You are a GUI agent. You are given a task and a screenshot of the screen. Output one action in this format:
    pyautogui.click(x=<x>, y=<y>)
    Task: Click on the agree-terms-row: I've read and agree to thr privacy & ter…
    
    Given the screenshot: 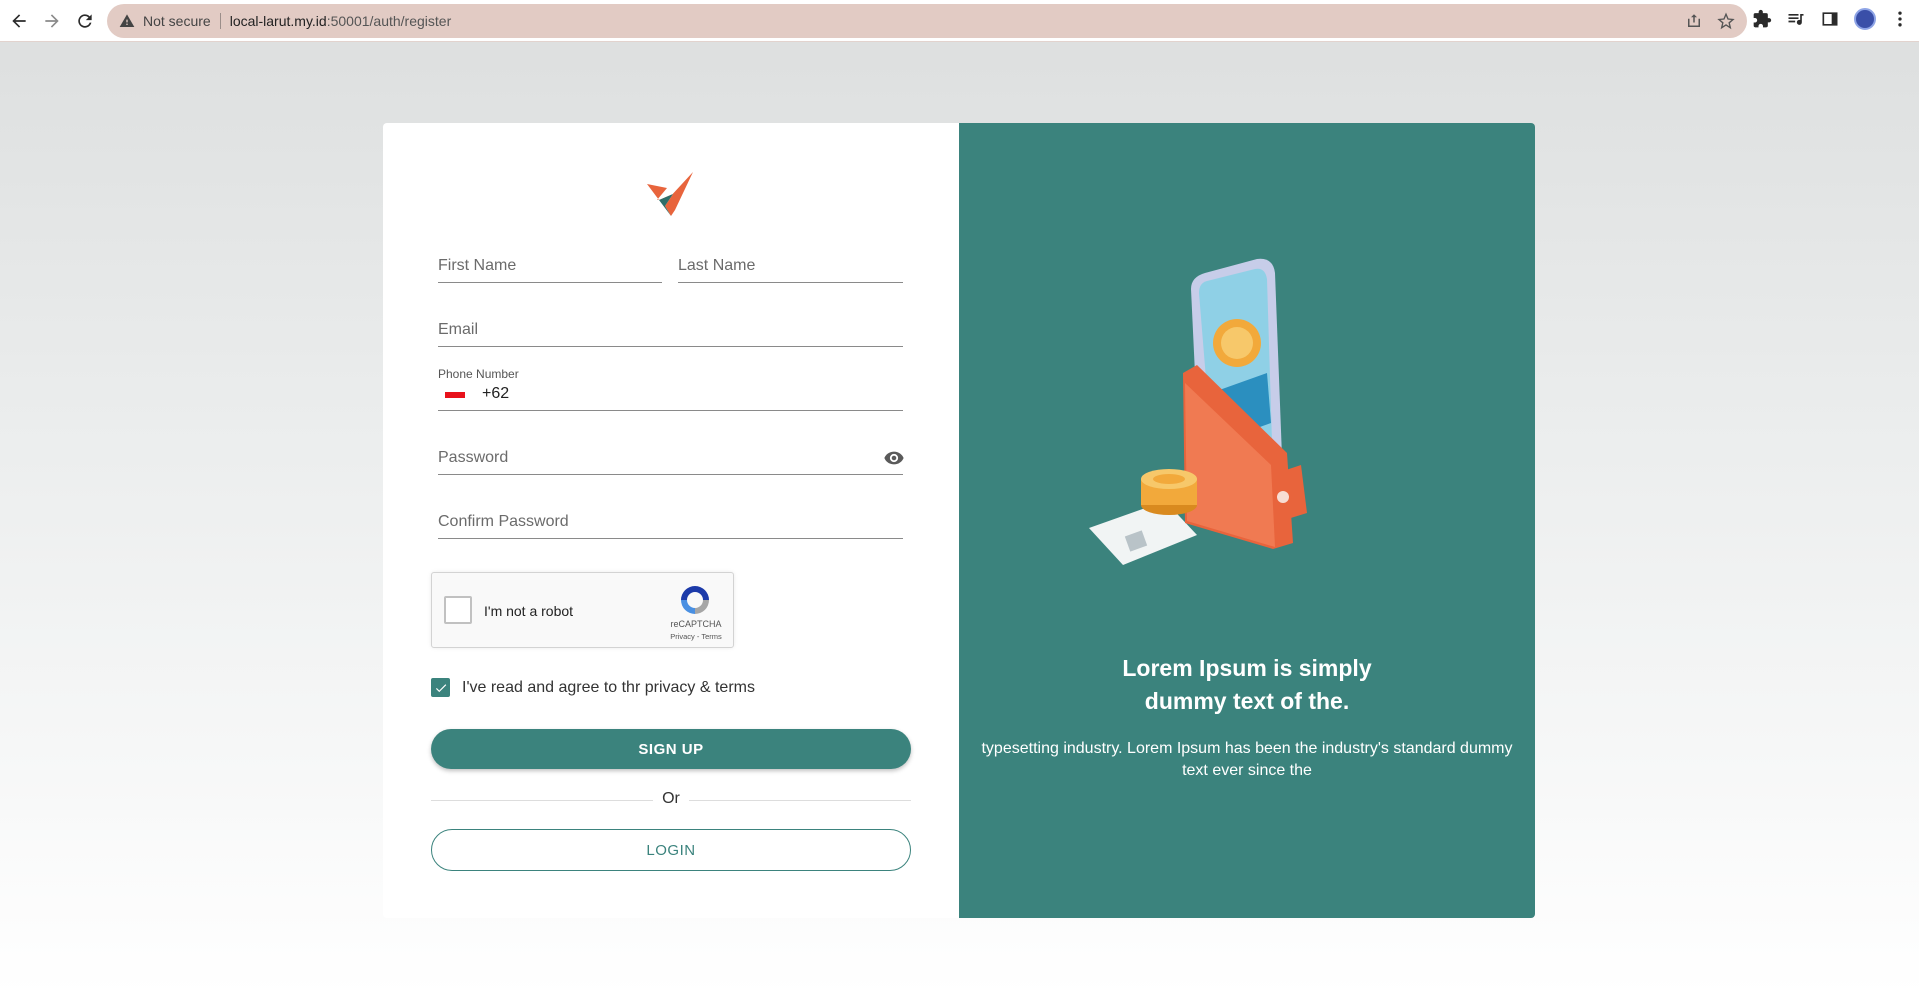 What is the action you would take?
    pyautogui.click(x=593, y=687)
    